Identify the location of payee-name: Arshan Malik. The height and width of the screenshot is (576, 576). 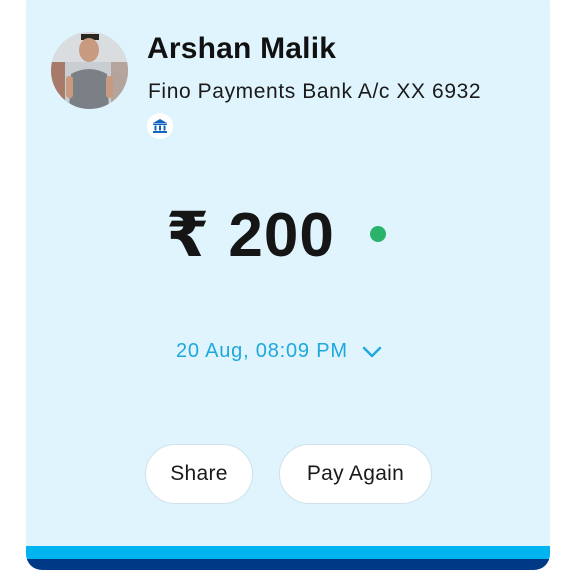
(242, 48).